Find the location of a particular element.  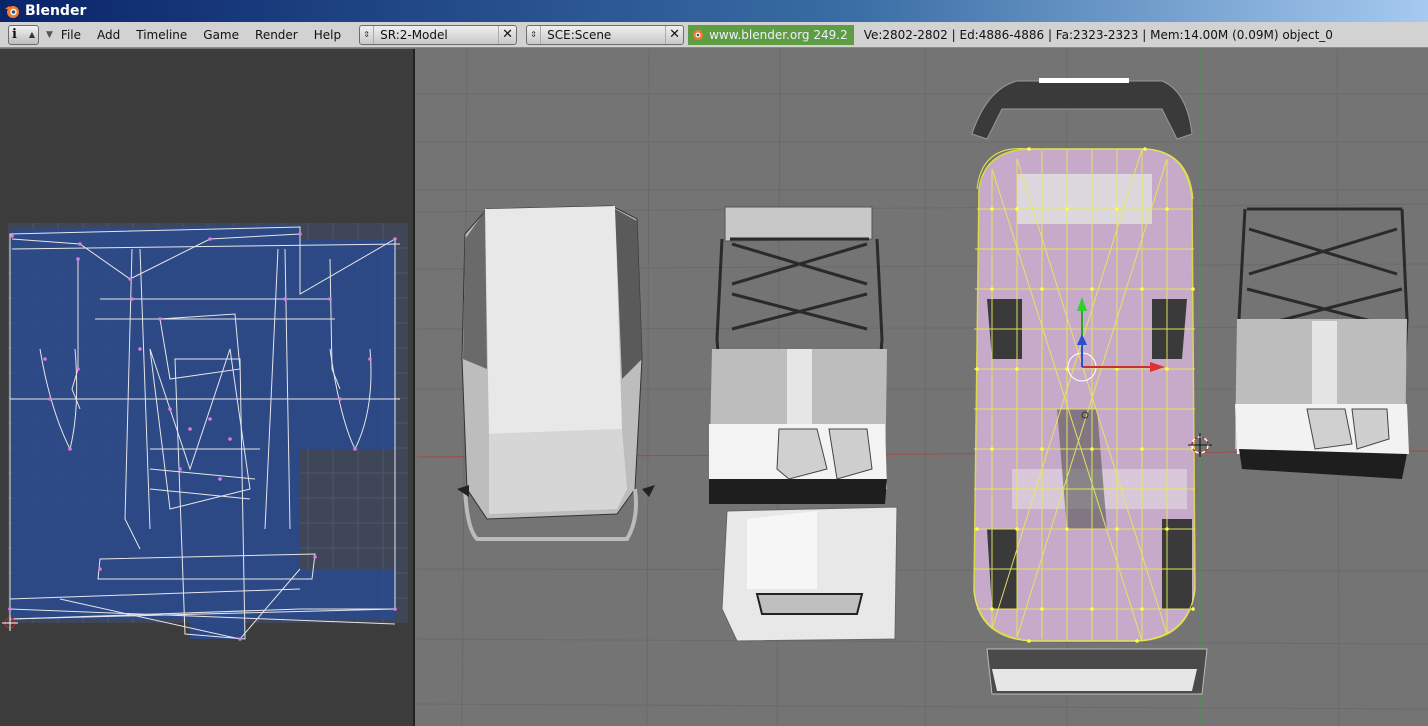

screen-selector: ⇕ SR:2-Model ✕ is located at coordinates (438, 34).